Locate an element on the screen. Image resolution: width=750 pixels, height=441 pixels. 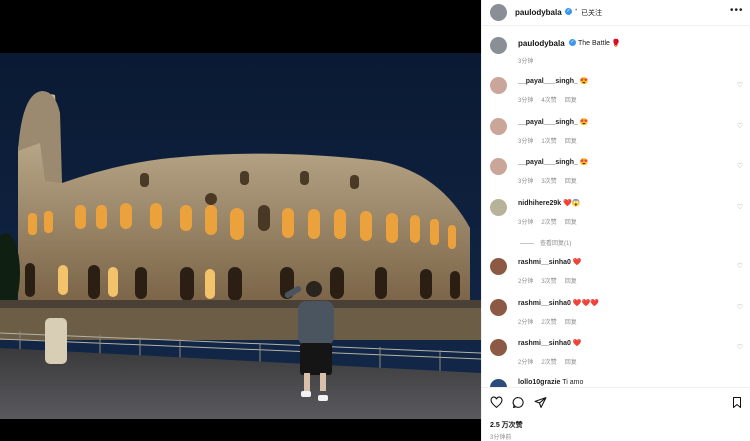
comment-username: nidhihere29k is located at coordinates (539, 203).